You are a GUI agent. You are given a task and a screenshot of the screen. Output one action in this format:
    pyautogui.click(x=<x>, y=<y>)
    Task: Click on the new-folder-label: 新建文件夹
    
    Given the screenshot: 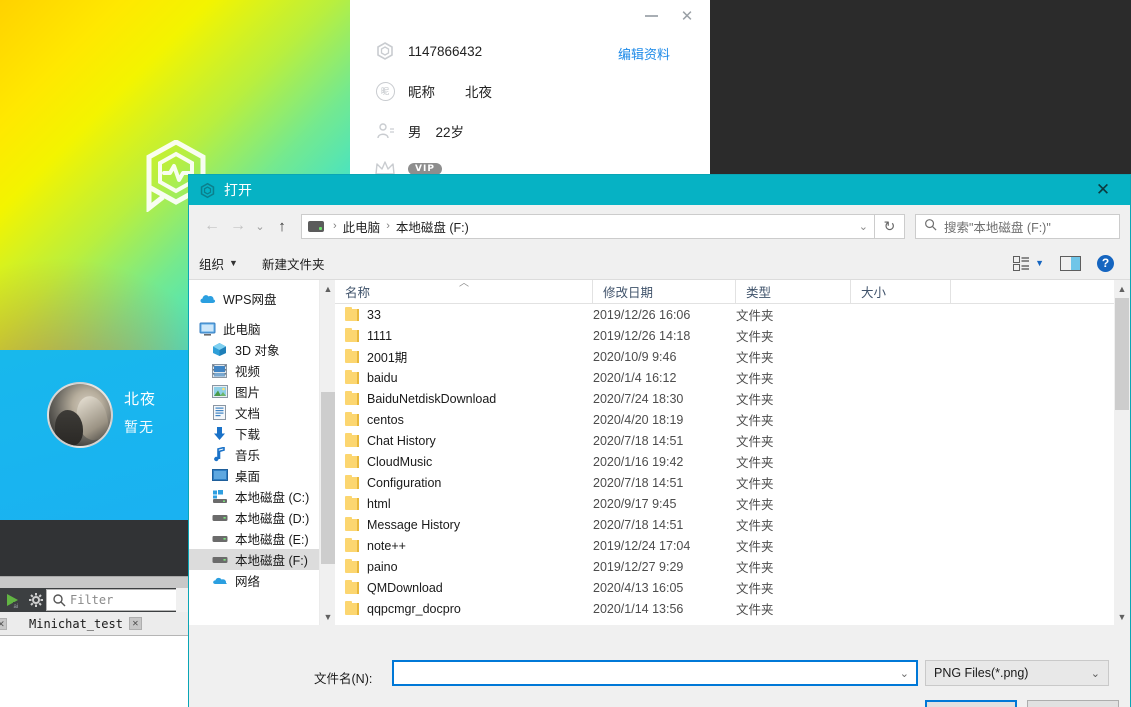 What is the action you would take?
    pyautogui.click(x=293, y=264)
    